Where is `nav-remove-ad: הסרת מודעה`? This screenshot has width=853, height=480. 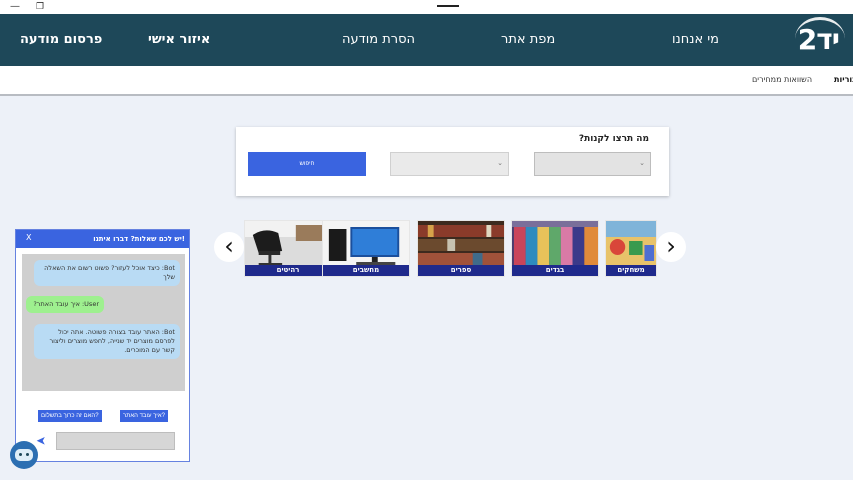
nav-remove-ad: הסרת מודעה is located at coordinates (378, 39).